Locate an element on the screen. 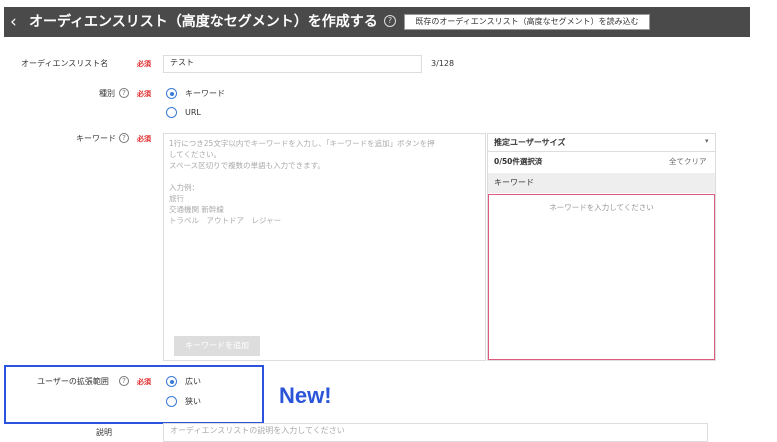  keyword-required-badge: 必須 is located at coordinates (144, 139).